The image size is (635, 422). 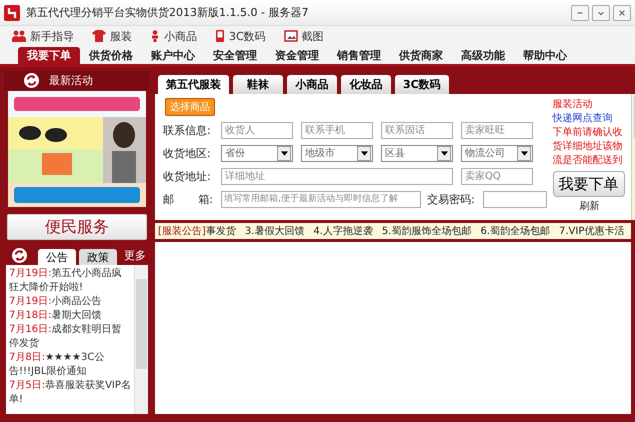 What do you see at coordinates (588, 184) in the screenshot?
I see `submit-order-button: 我要下单` at bounding box center [588, 184].